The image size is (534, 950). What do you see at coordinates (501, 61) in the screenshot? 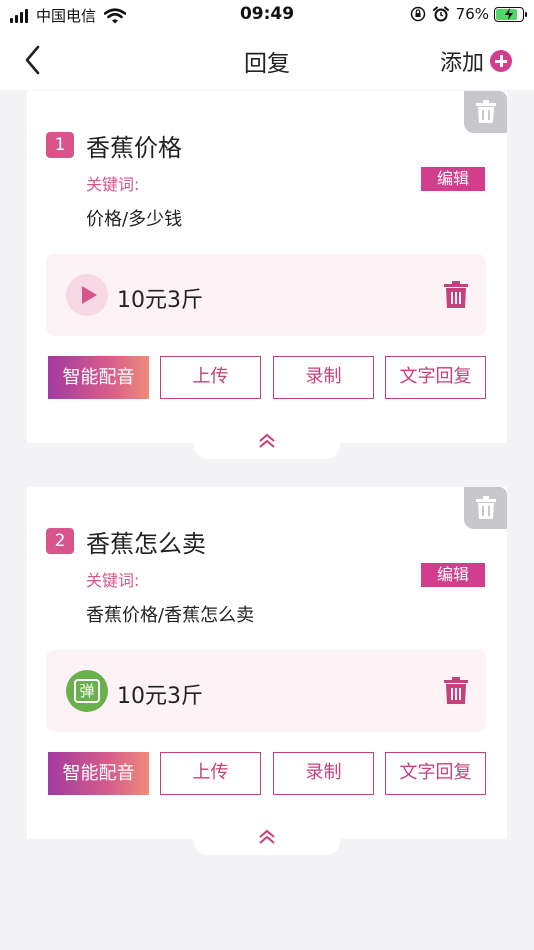
I see `plus-circle-icon` at bounding box center [501, 61].